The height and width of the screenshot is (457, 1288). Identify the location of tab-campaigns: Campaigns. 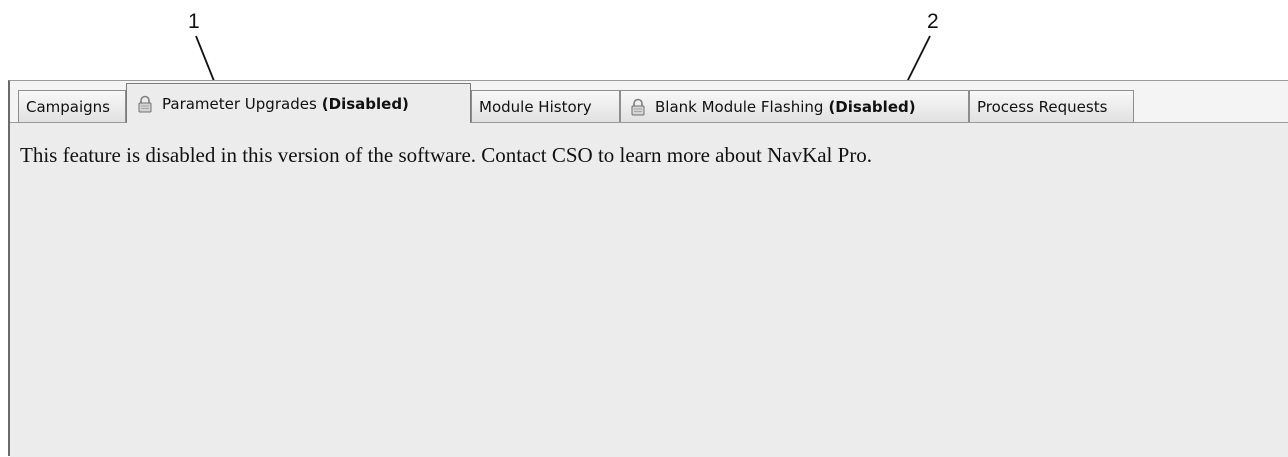
(72, 106).